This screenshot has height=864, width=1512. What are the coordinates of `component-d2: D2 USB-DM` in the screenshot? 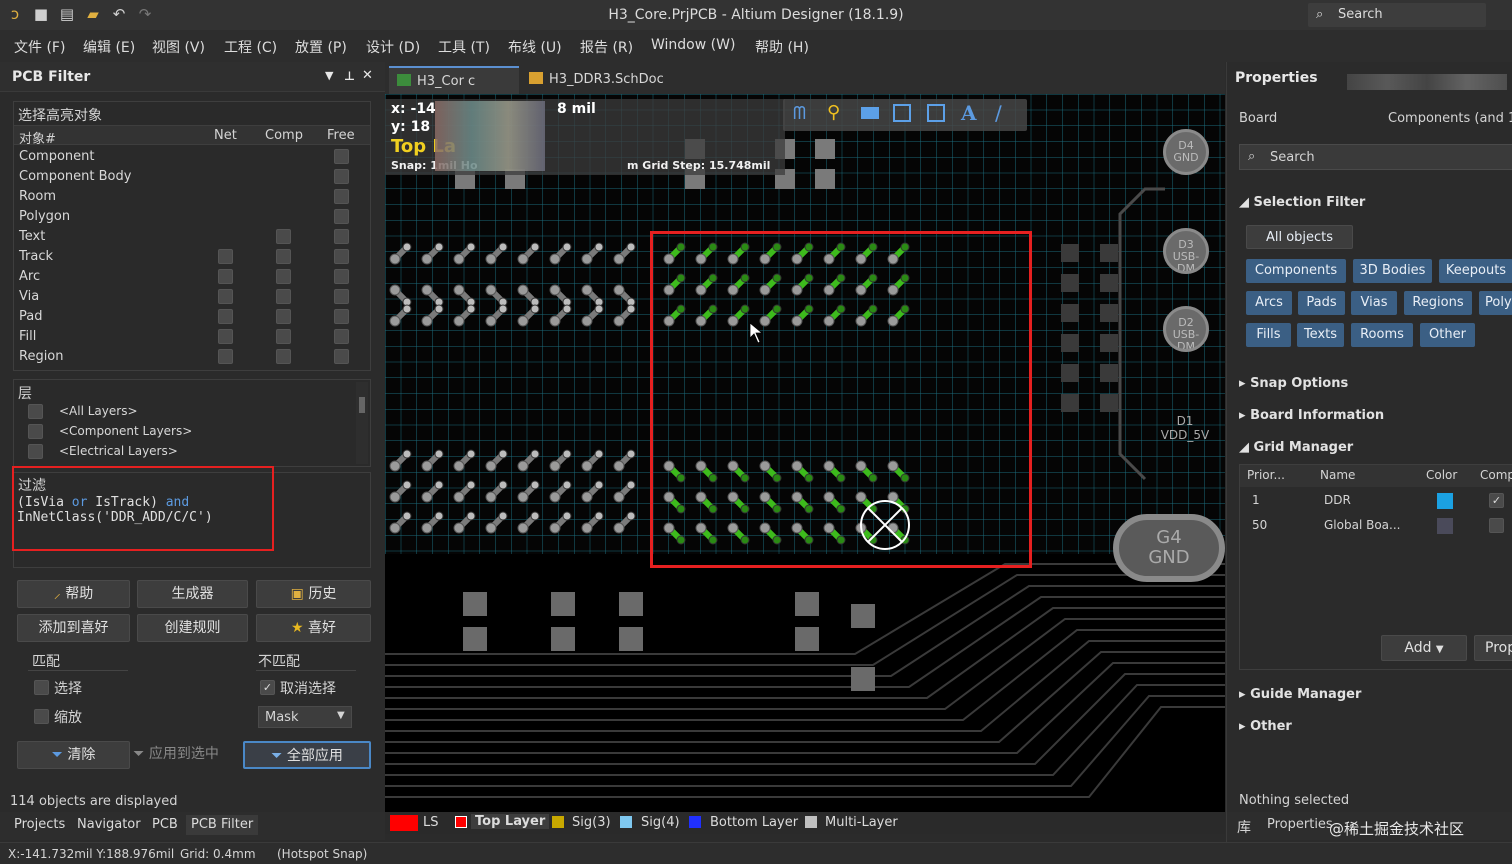 It's located at (1186, 329).